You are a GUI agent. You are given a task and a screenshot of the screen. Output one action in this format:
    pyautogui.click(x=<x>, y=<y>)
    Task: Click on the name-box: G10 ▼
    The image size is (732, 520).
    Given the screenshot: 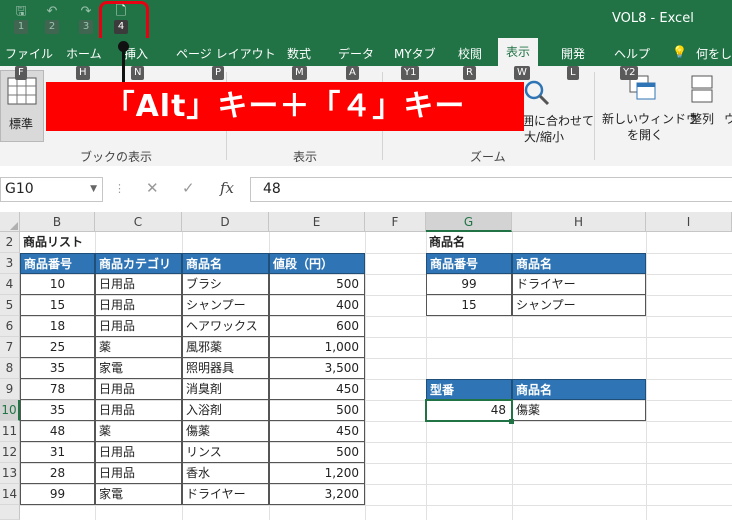 What is the action you would take?
    pyautogui.click(x=51, y=189)
    